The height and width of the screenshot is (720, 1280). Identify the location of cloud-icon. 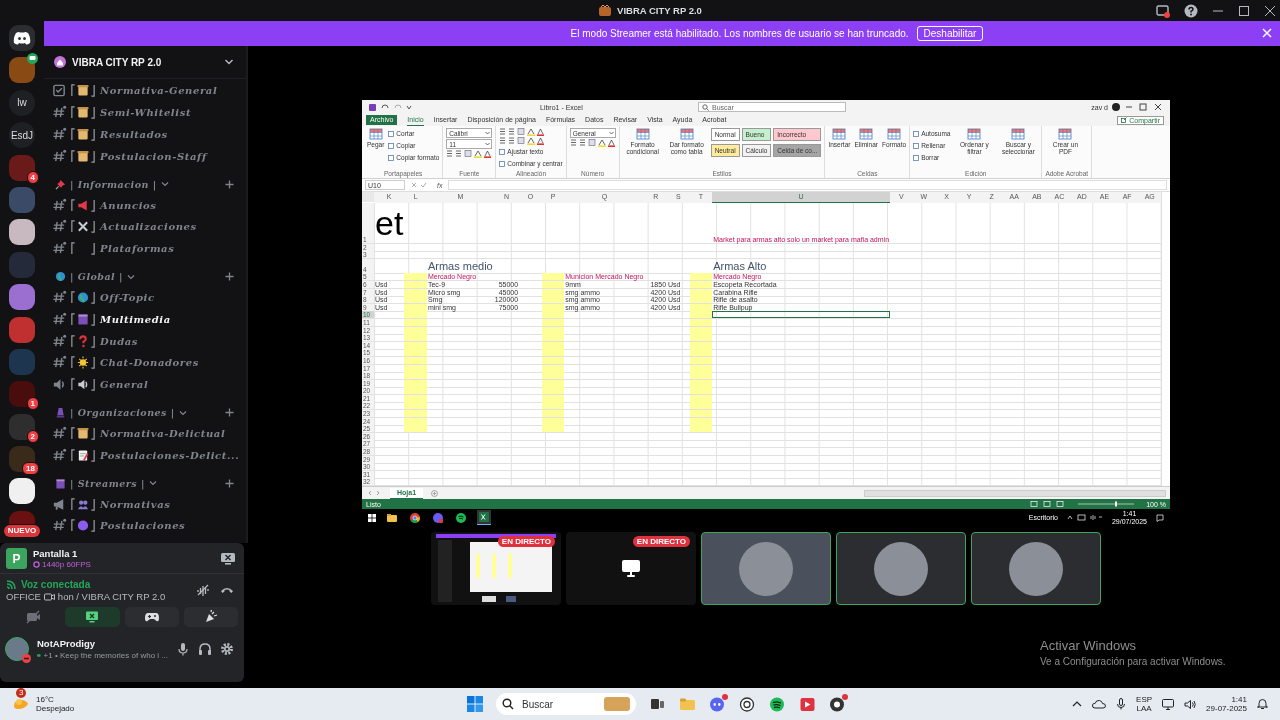
(1099, 704).